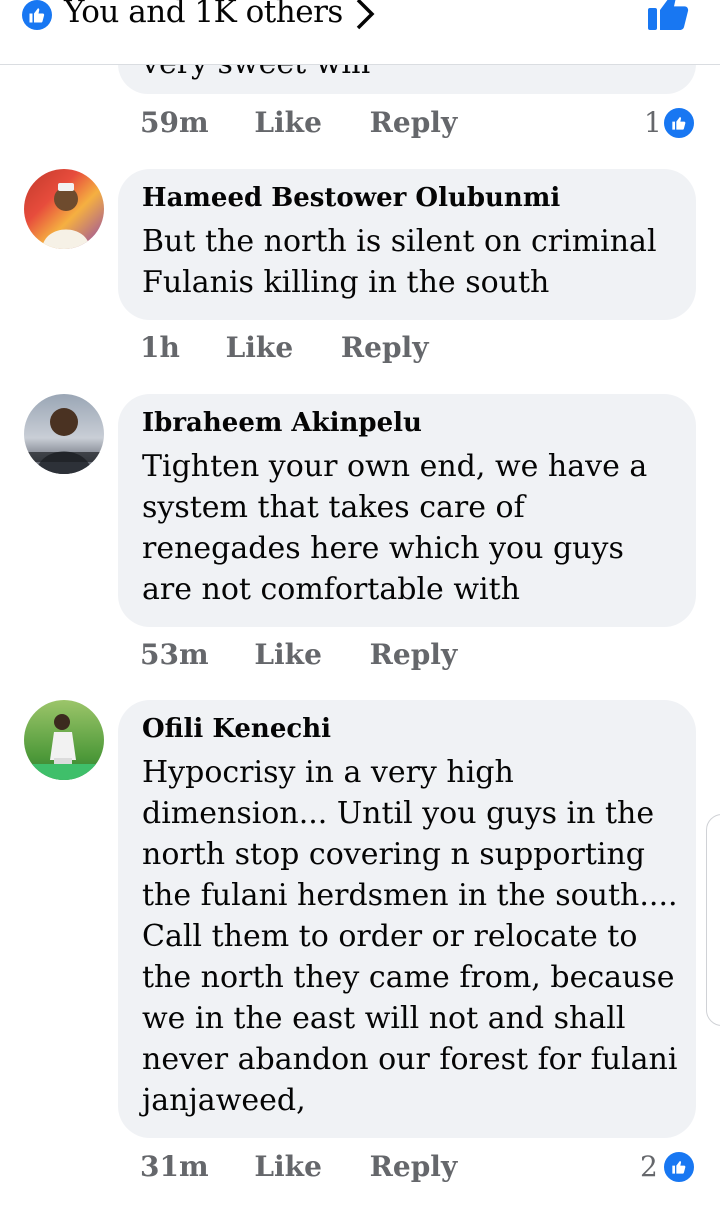 This screenshot has width=720, height=1213. I want to click on reaction-count: 2, so click(649, 1166).